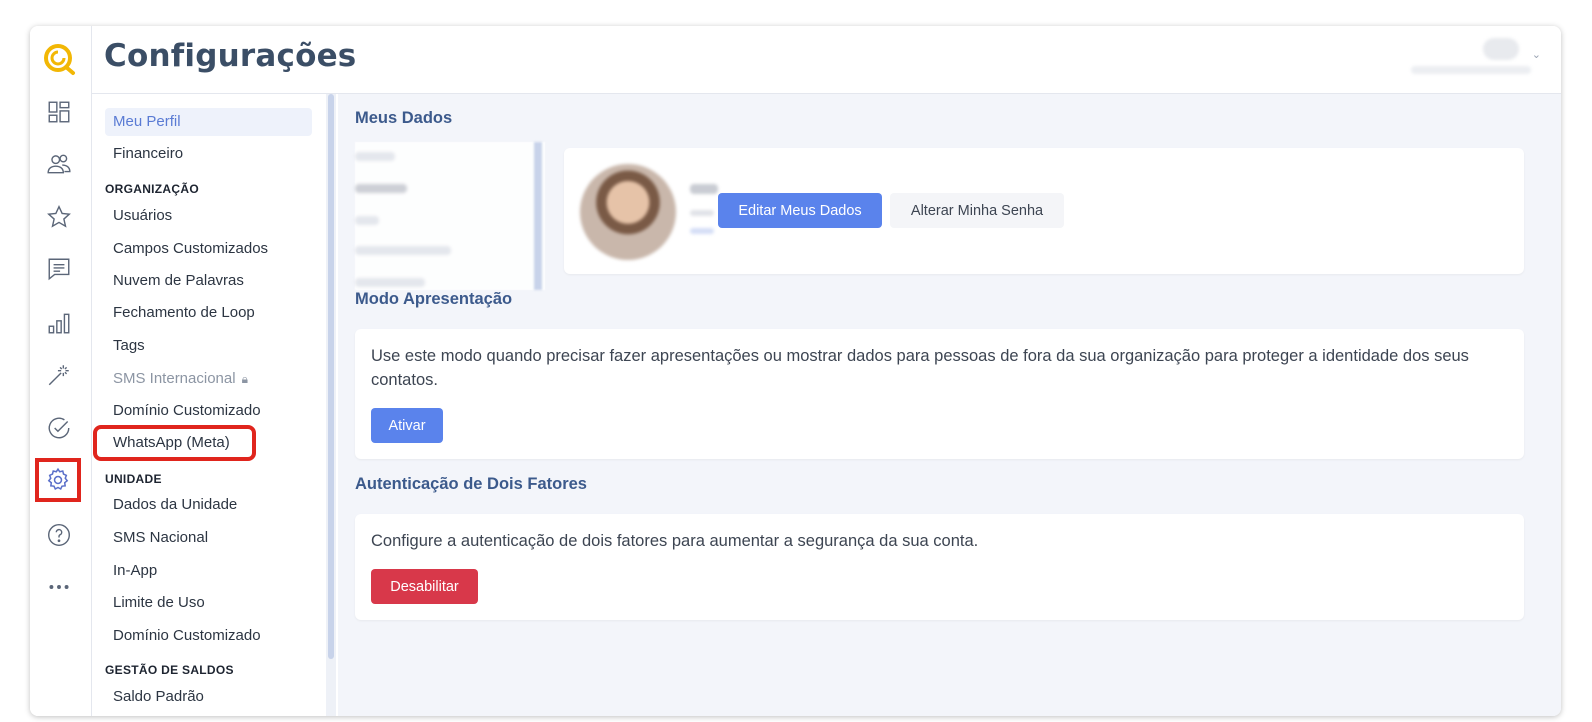 This screenshot has width=1592, height=722. I want to click on user-menu: ⌄, so click(1472, 58).